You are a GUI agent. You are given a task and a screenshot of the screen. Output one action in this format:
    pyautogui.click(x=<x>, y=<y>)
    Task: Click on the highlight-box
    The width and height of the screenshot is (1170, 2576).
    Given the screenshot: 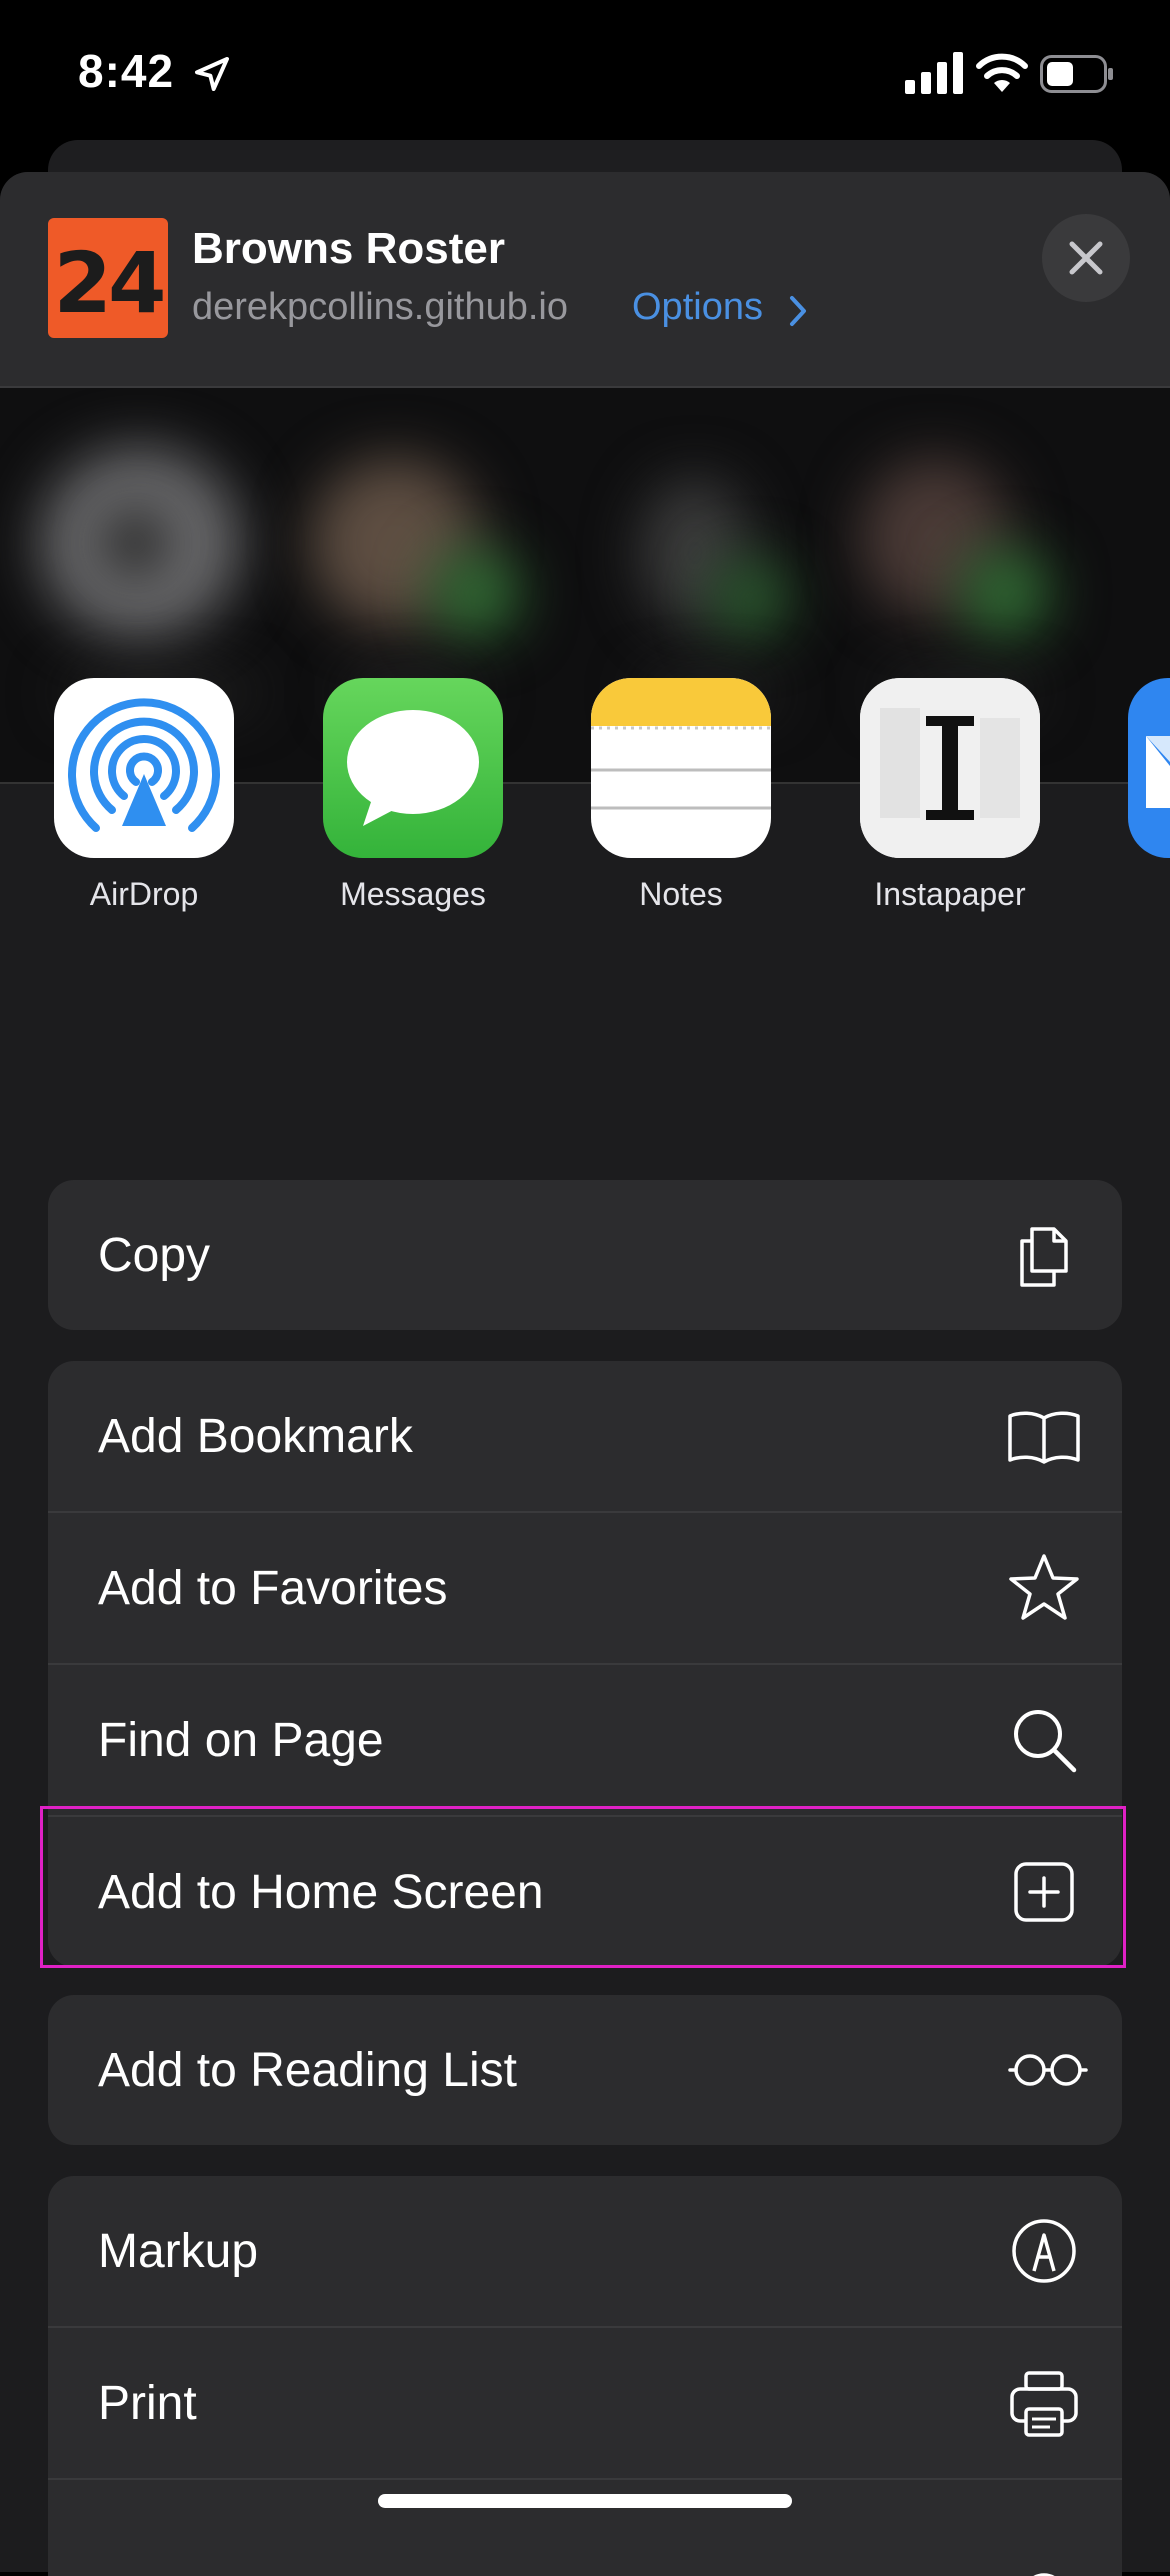 What is the action you would take?
    pyautogui.click(x=583, y=1887)
    